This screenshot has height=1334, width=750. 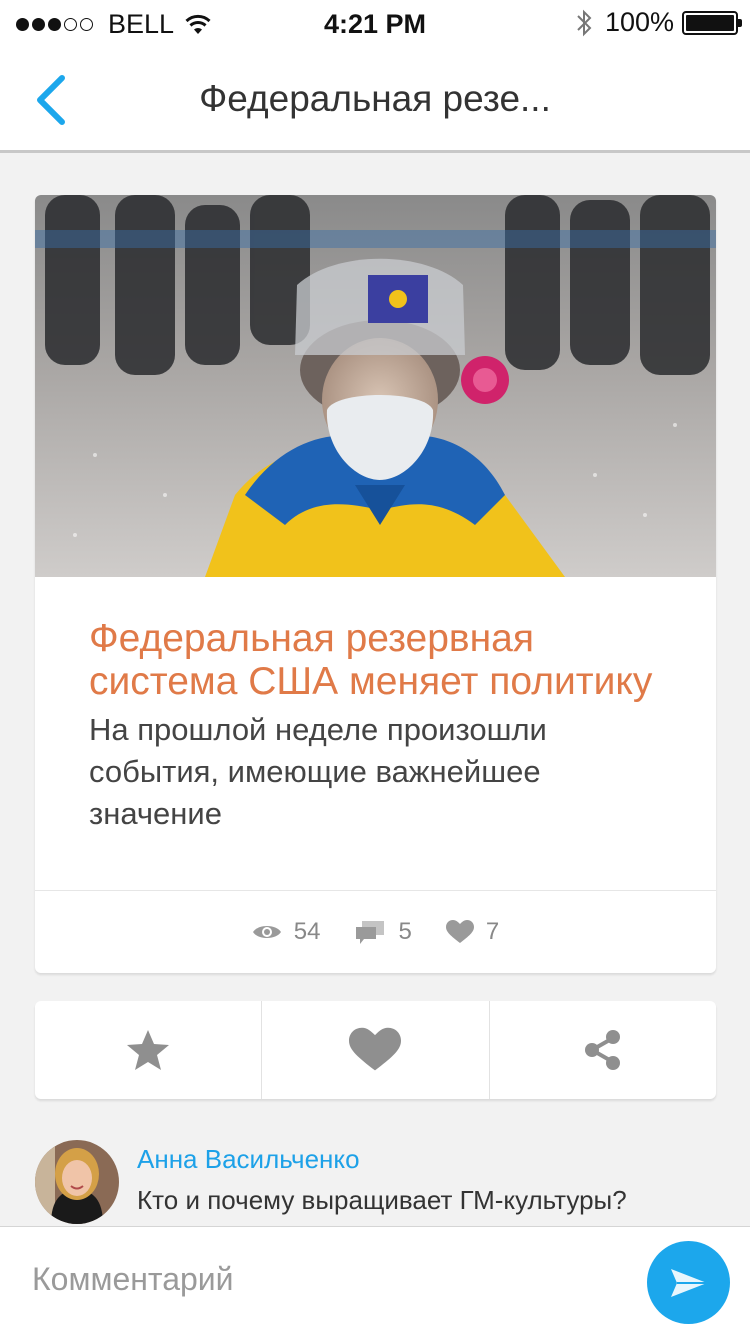 I want to click on likes-count: 7, so click(x=492, y=931).